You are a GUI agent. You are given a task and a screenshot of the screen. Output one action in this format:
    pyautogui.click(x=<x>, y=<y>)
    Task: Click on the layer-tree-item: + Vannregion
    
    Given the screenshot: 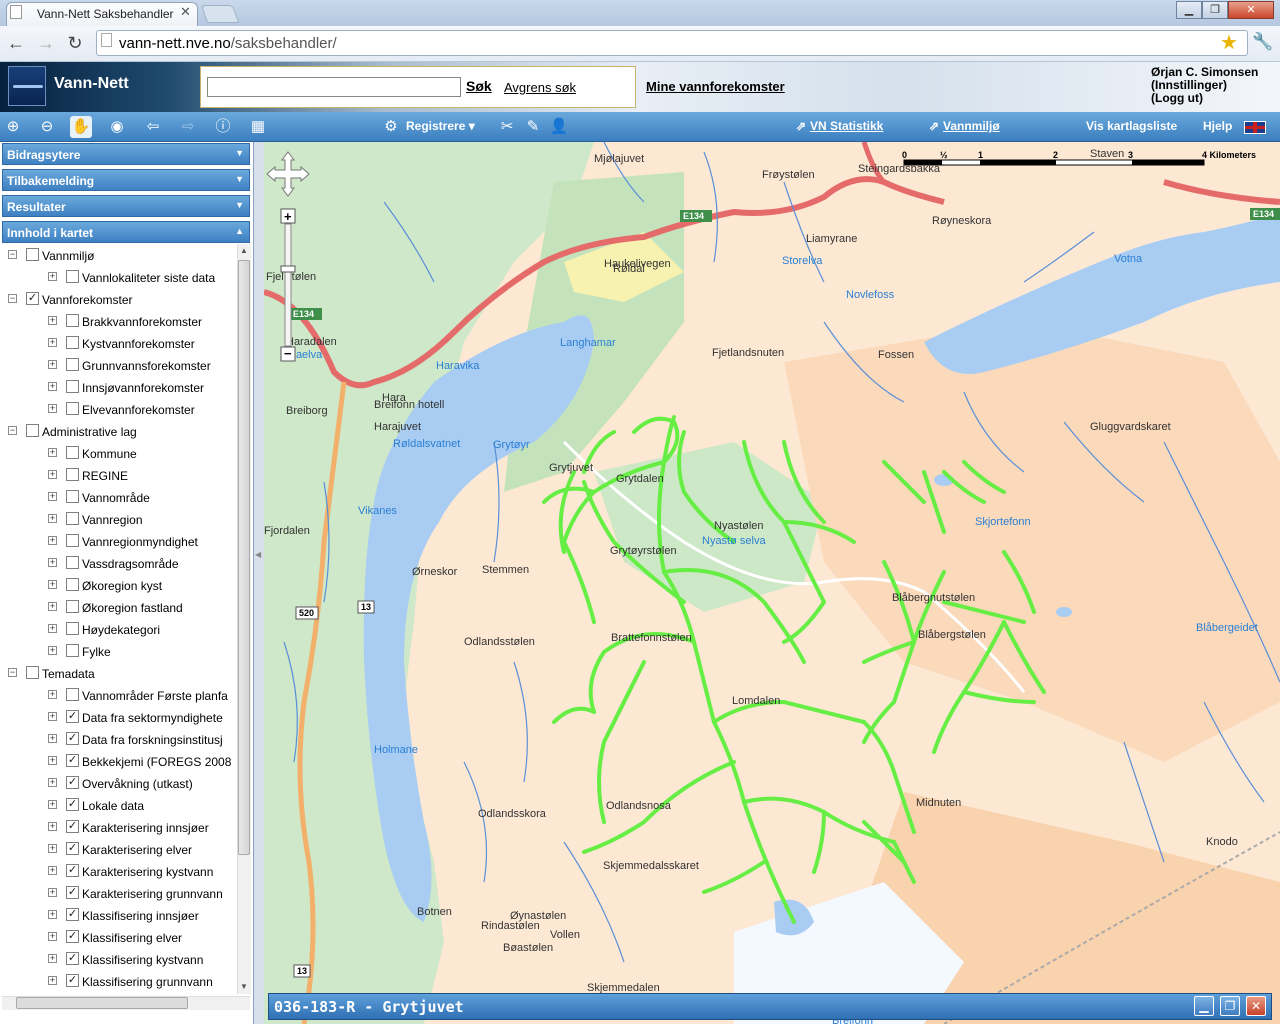 What is the action you would take?
    pyautogui.click(x=119, y=519)
    